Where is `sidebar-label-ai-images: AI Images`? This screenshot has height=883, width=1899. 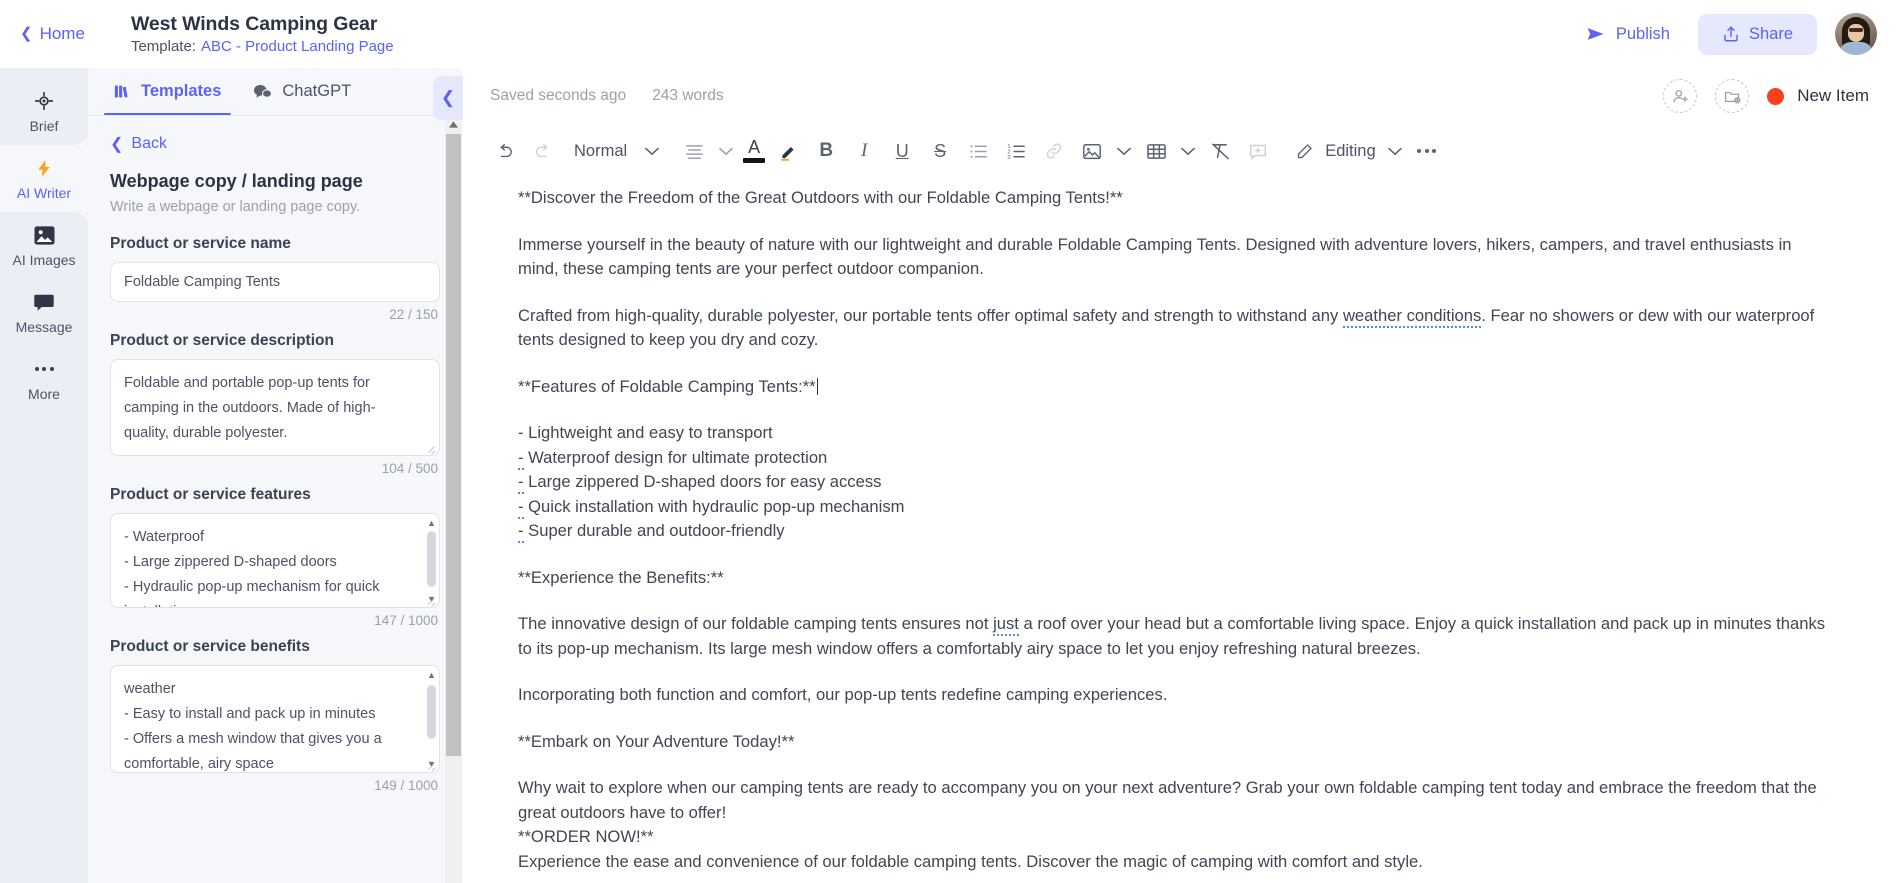 sidebar-label-ai-images: AI Images is located at coordinates (44, 260).